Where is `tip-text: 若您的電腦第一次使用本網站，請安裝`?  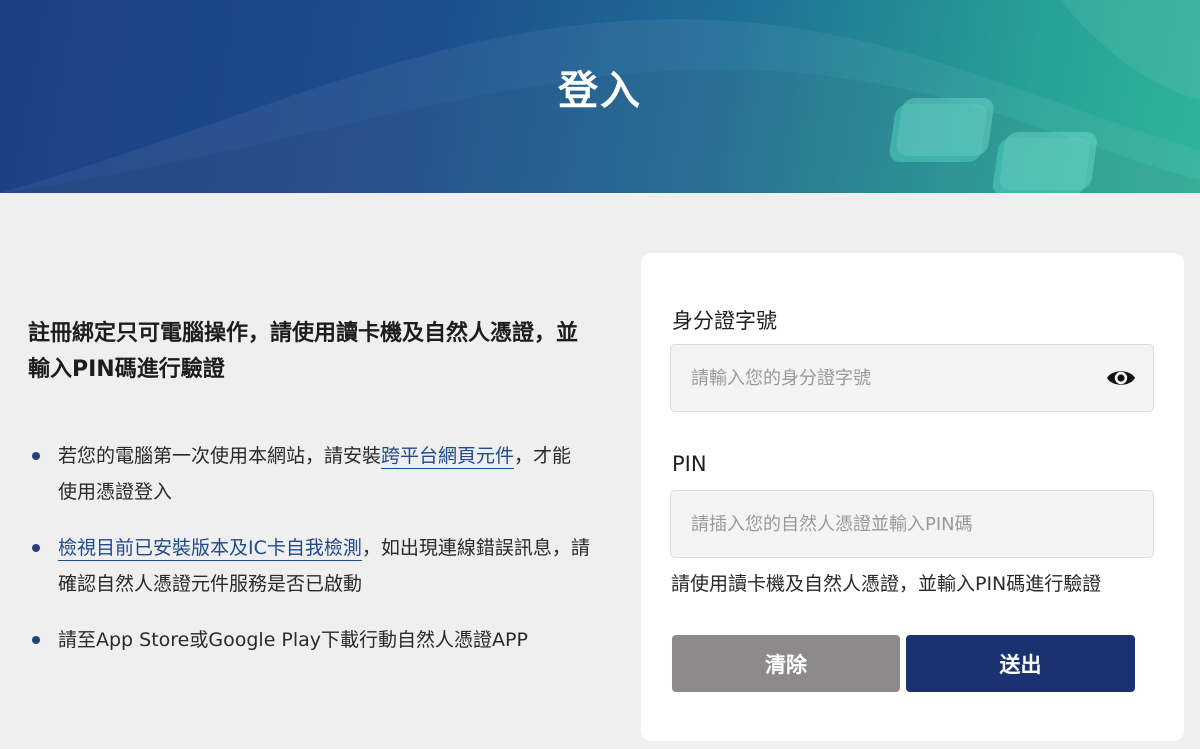
tip-text: 若您的電腦第一次使用本網站，請安裝 is located at coordinates (220, 456).